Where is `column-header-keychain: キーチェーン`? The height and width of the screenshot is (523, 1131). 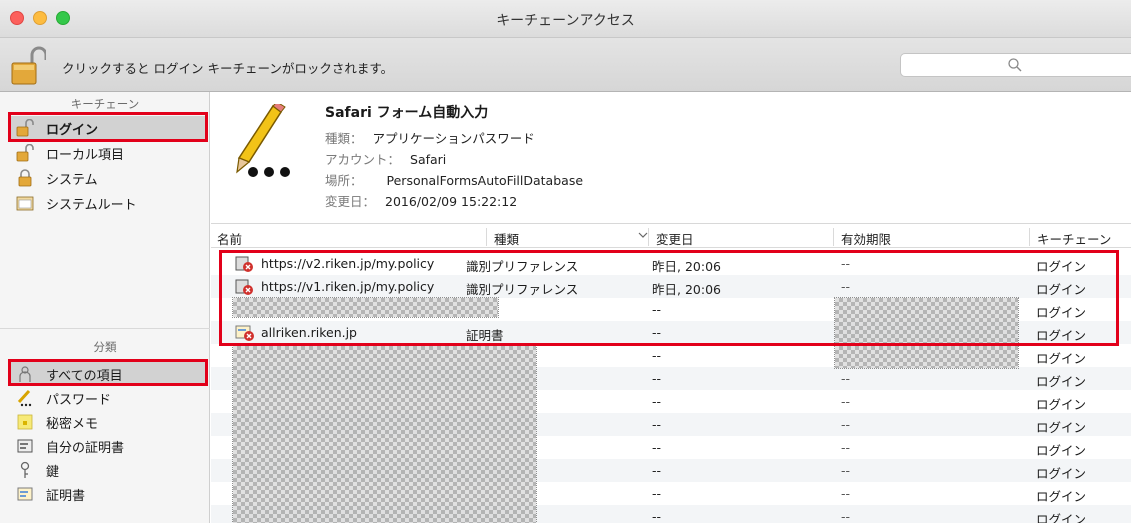
column-header-keychain: キーチェーン is located at coordinates (1074, 238).